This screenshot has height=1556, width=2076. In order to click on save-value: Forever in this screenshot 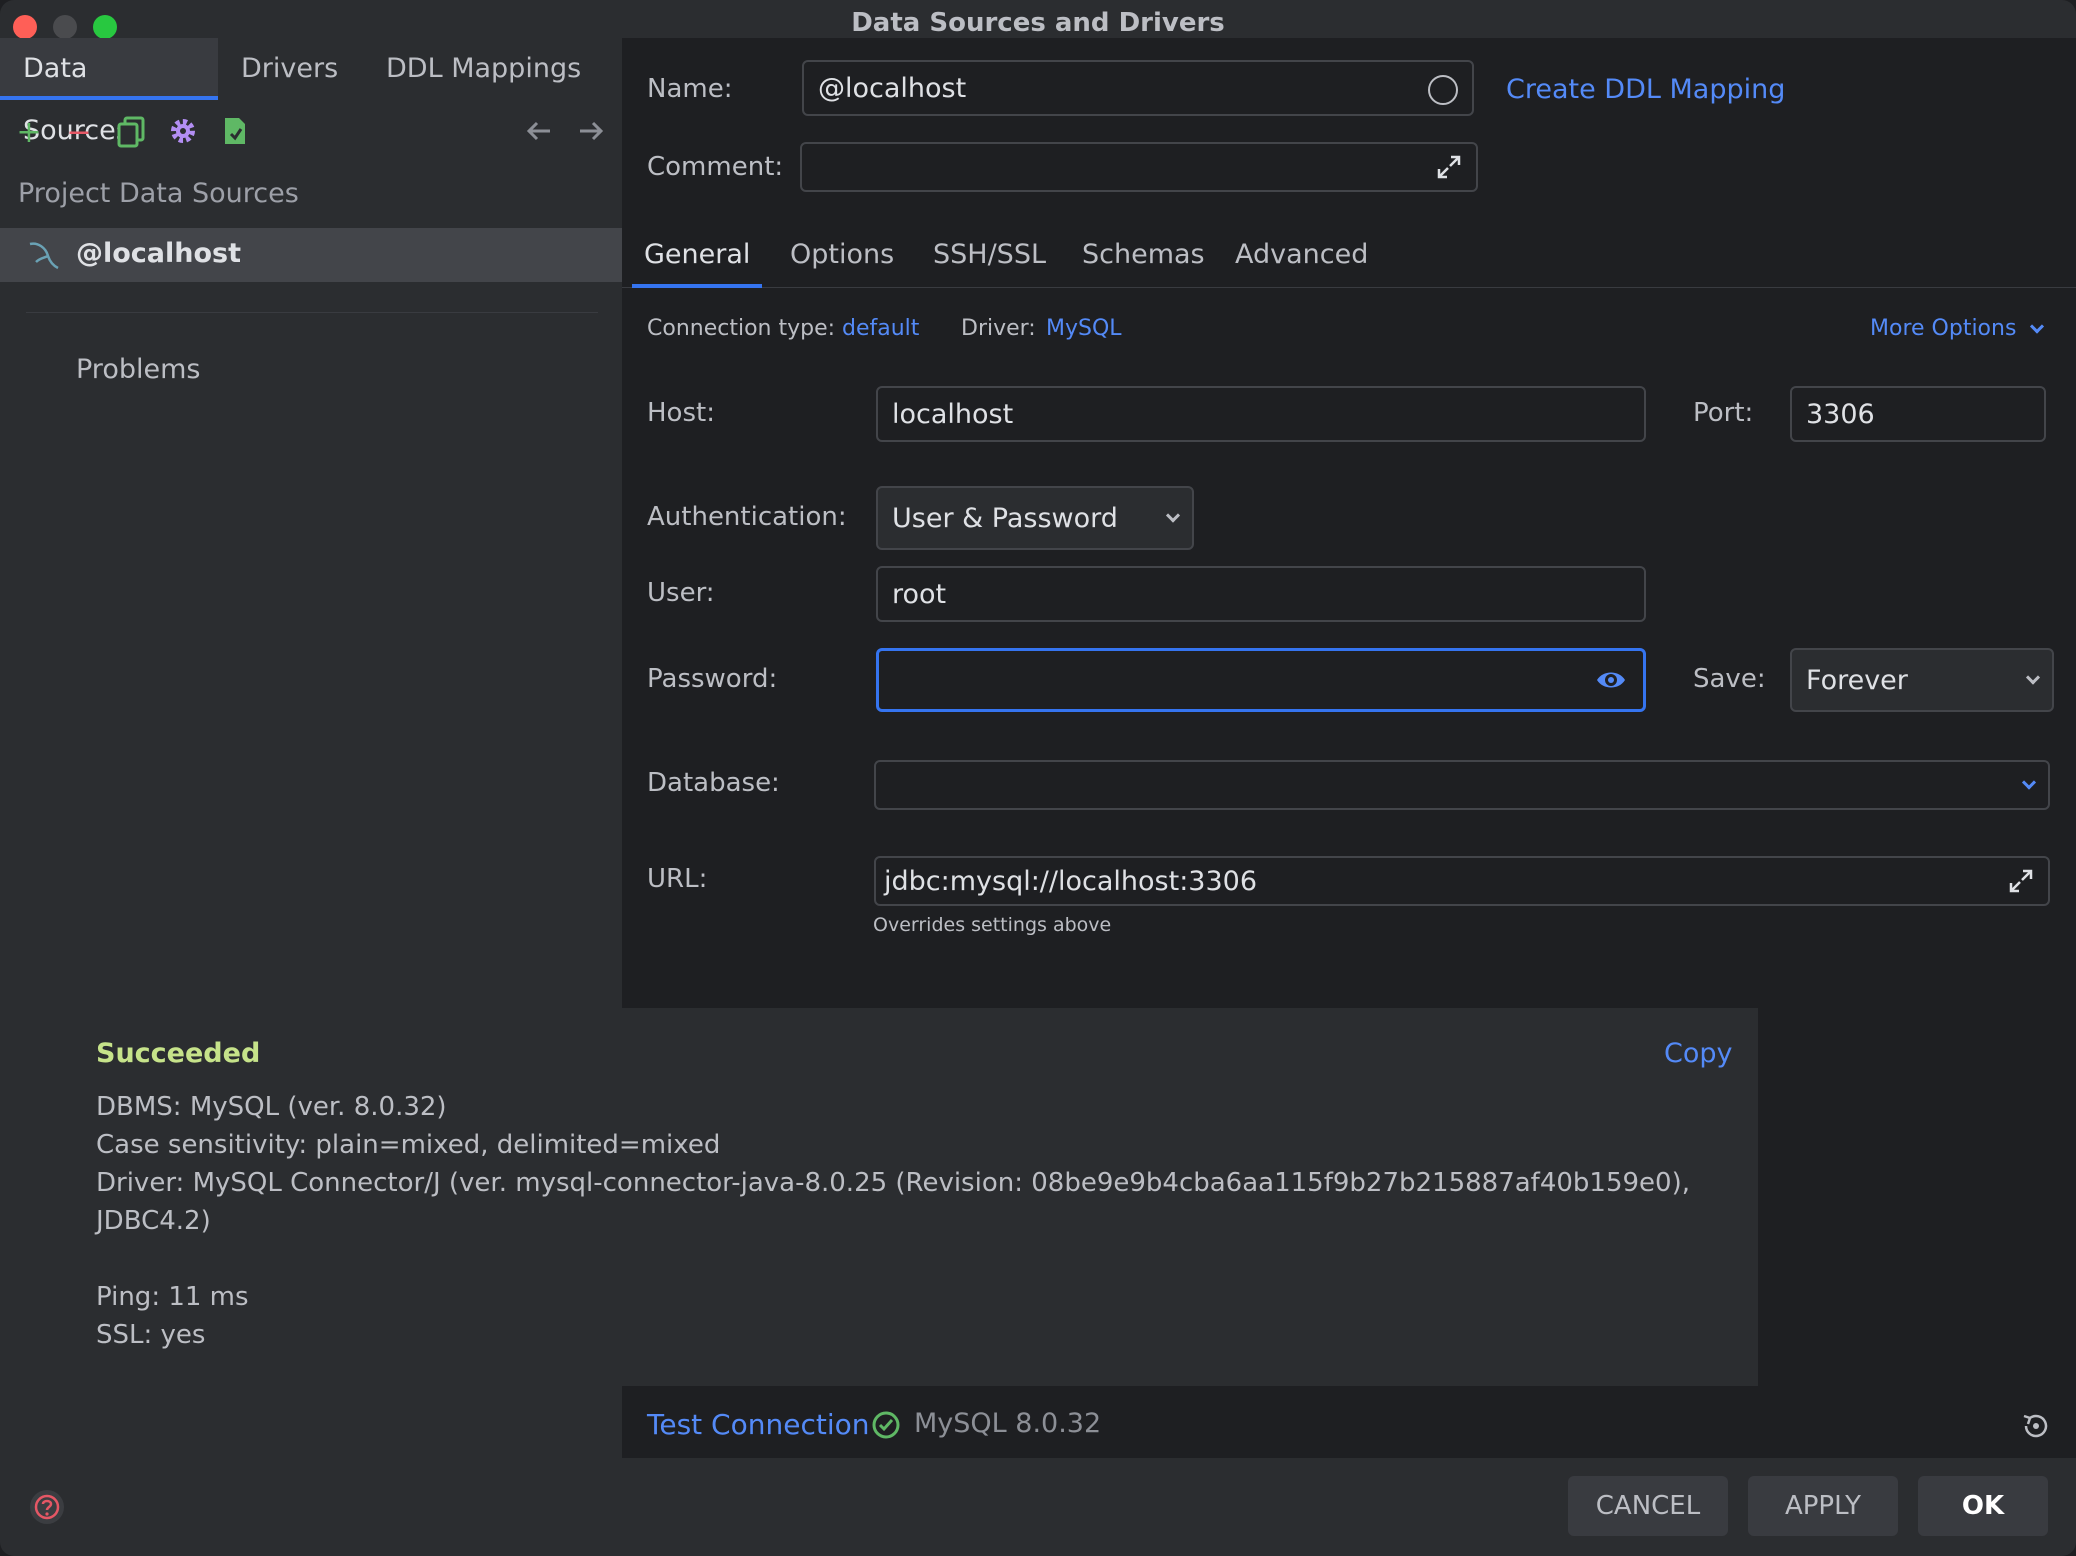, I will do `click(1857, 680)`.